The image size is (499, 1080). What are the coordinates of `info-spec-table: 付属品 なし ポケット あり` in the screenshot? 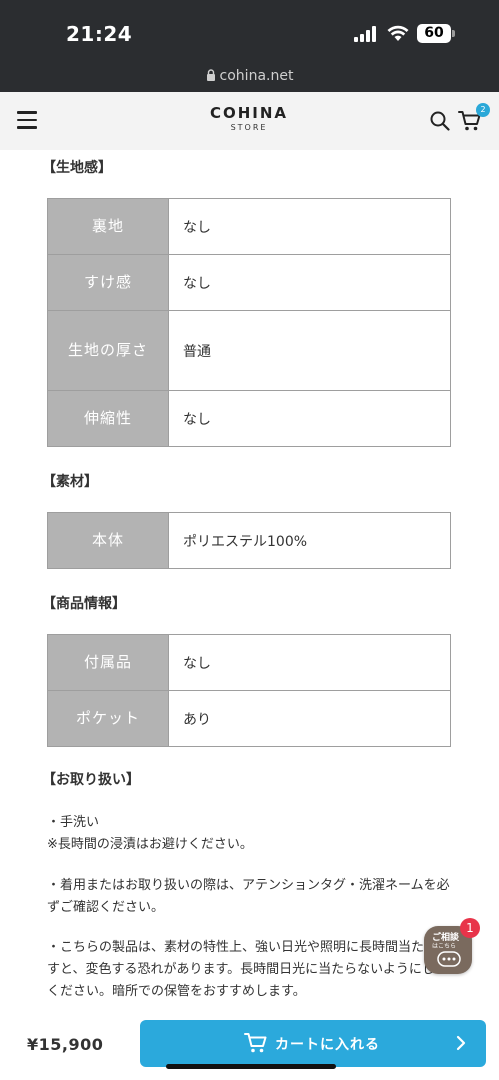 It's located at (249, 690).